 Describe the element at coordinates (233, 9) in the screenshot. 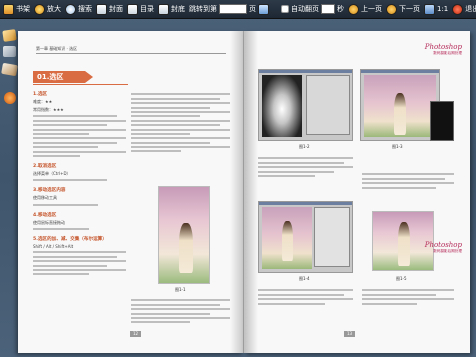

I see `page-number-input` at that location.